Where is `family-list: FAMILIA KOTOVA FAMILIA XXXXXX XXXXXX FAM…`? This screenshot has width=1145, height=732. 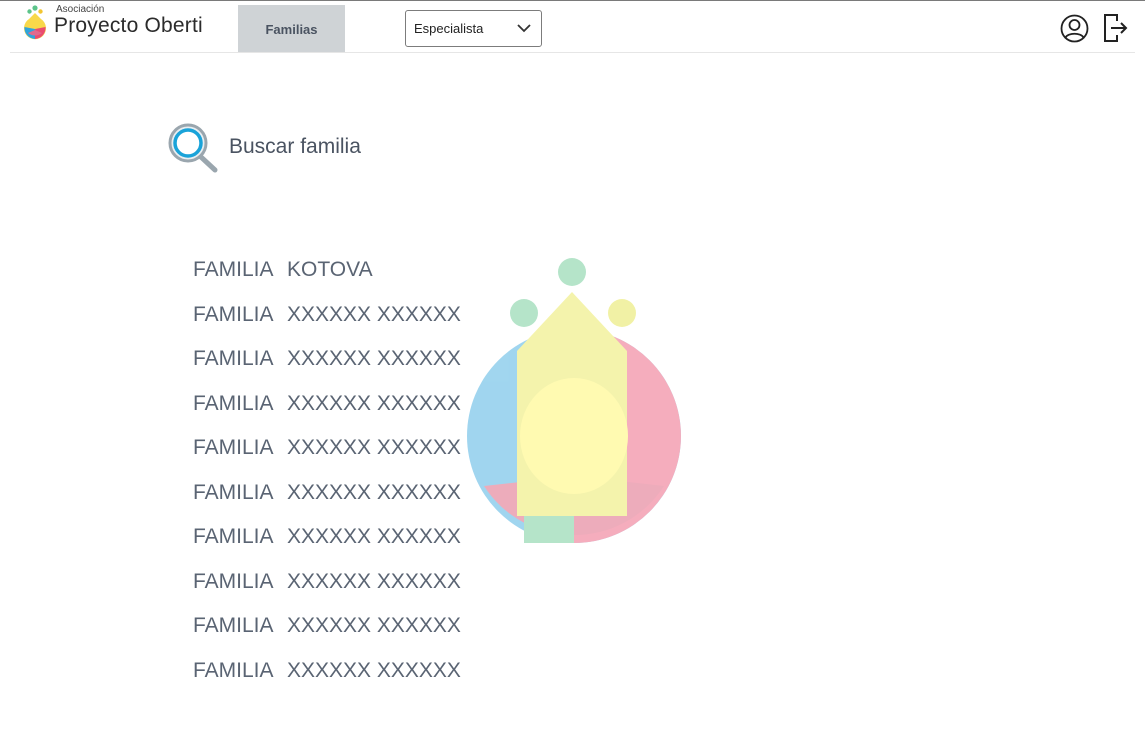
family-list: FAMILIA KOTOVA FAMILIA XXXXXX XXXXXX FAM… is located at coordinates (327, 470).